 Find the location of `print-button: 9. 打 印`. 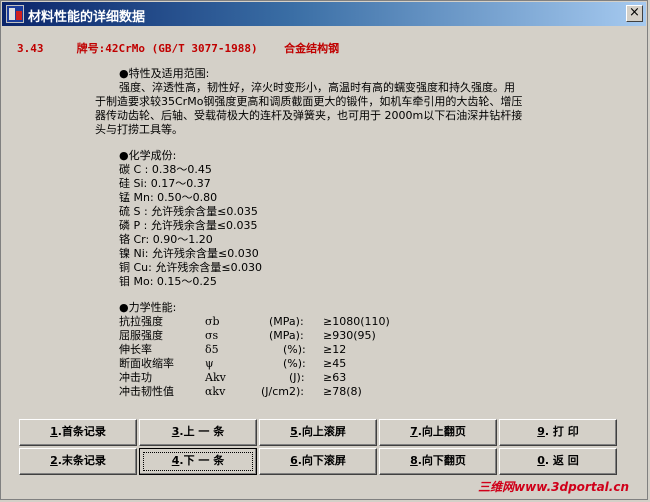

print-button: 9. 打 印 is located at coordinates (558, 432).